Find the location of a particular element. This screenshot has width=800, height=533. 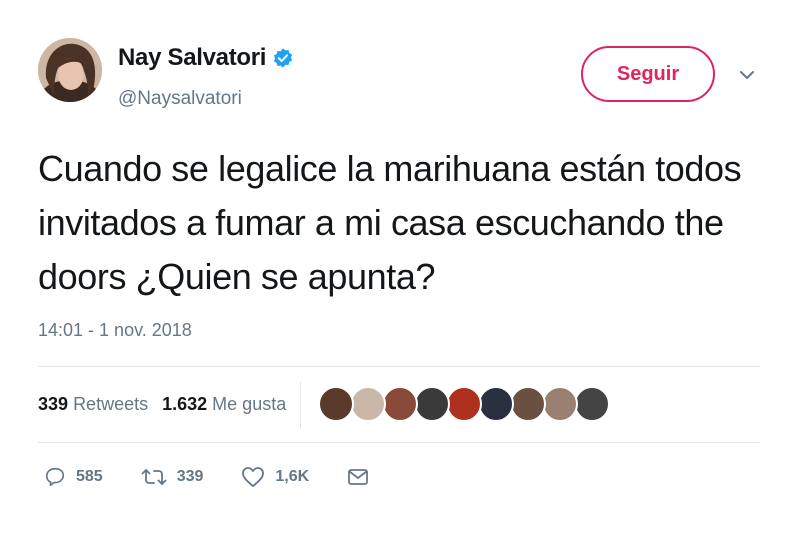

retweets-stat: 339 Retweets is located at coordinates (93, 404).